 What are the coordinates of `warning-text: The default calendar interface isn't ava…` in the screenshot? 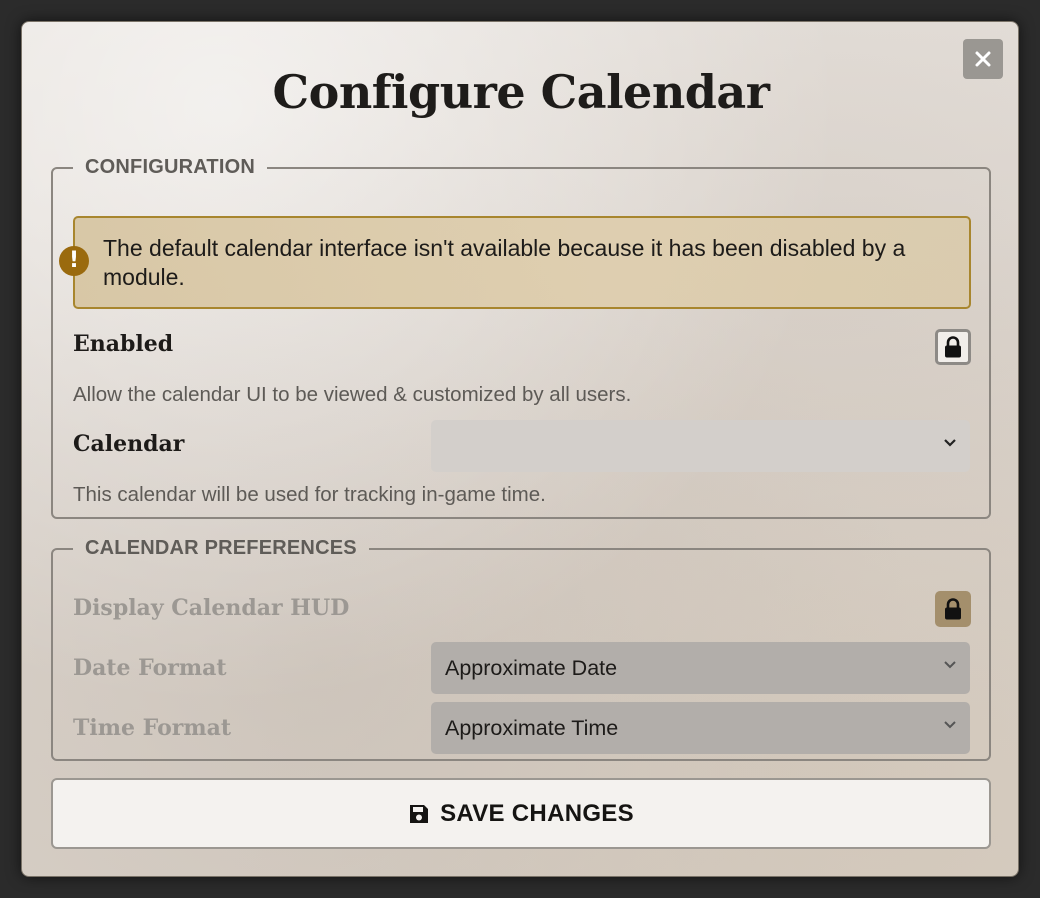 It's located at (504, 262).